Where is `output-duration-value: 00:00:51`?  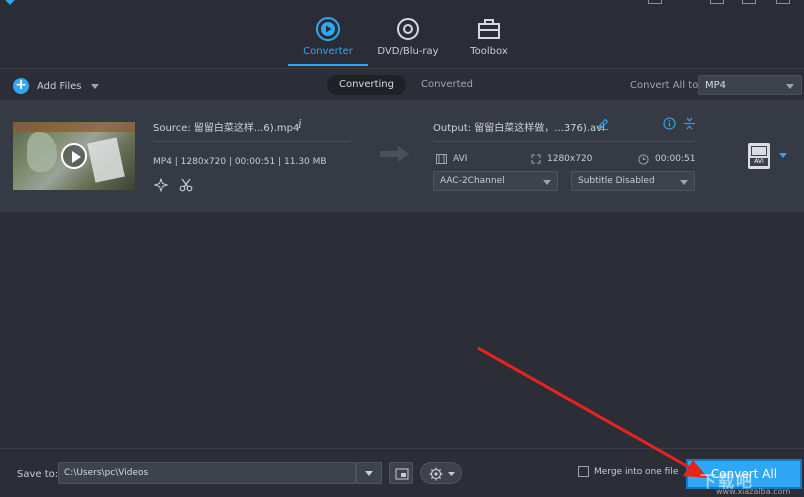
output-duration-value: 00:00:51 is located at coordinates (675, 159).